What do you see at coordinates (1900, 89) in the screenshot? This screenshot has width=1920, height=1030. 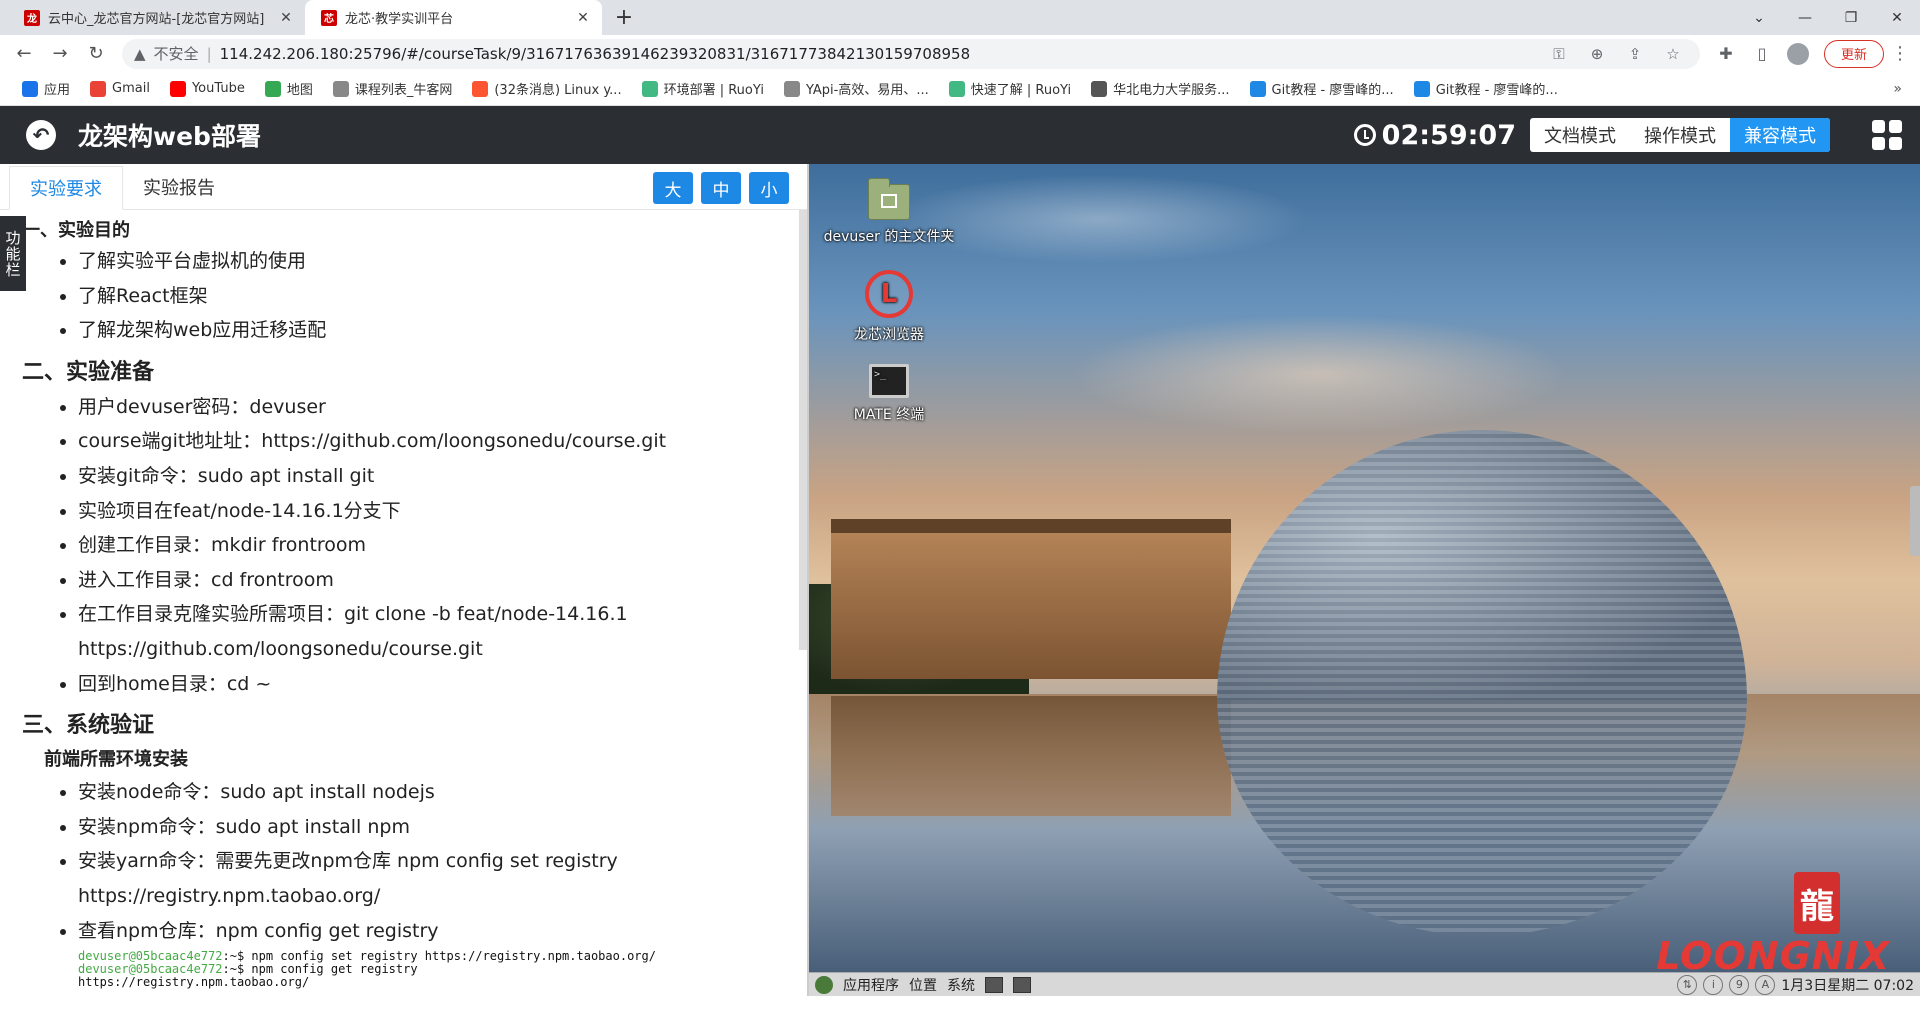 I see `bookmarks-more-icon: »` at bounding box center [1900, 89].